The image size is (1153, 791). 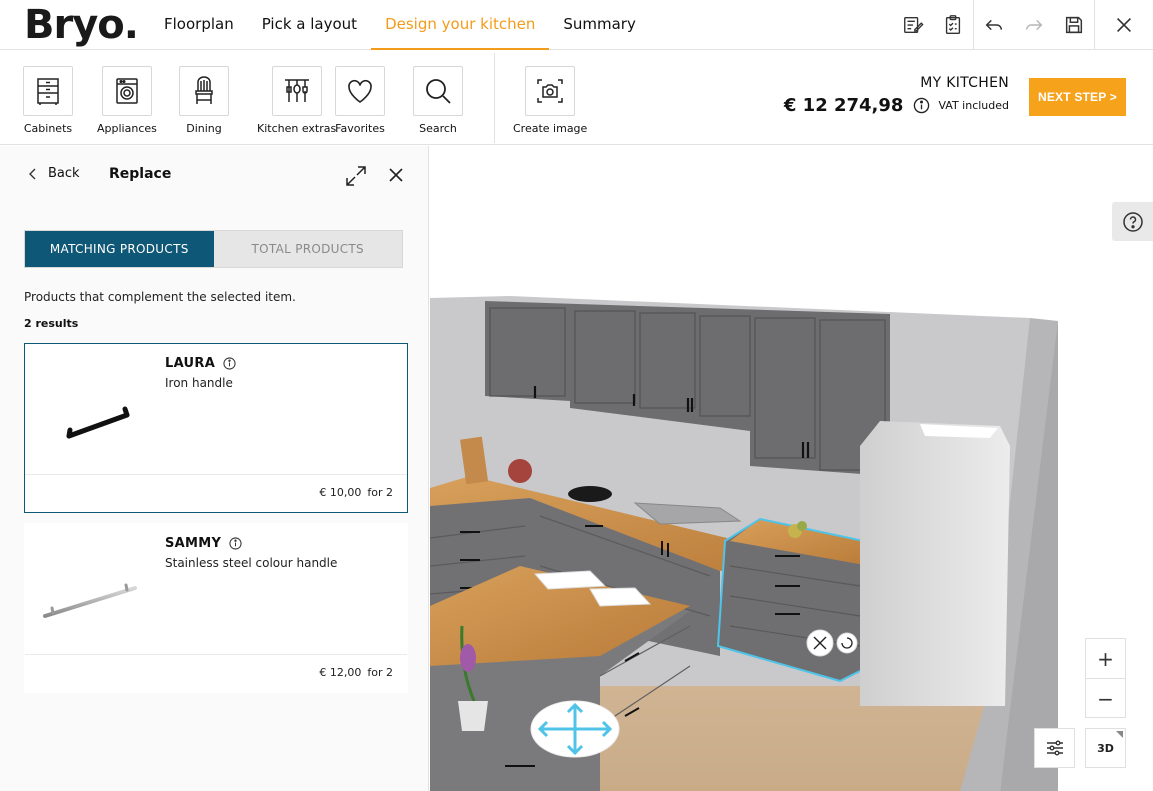 I want to click on brand-logo: Bryo., so click(x=81, y=25).